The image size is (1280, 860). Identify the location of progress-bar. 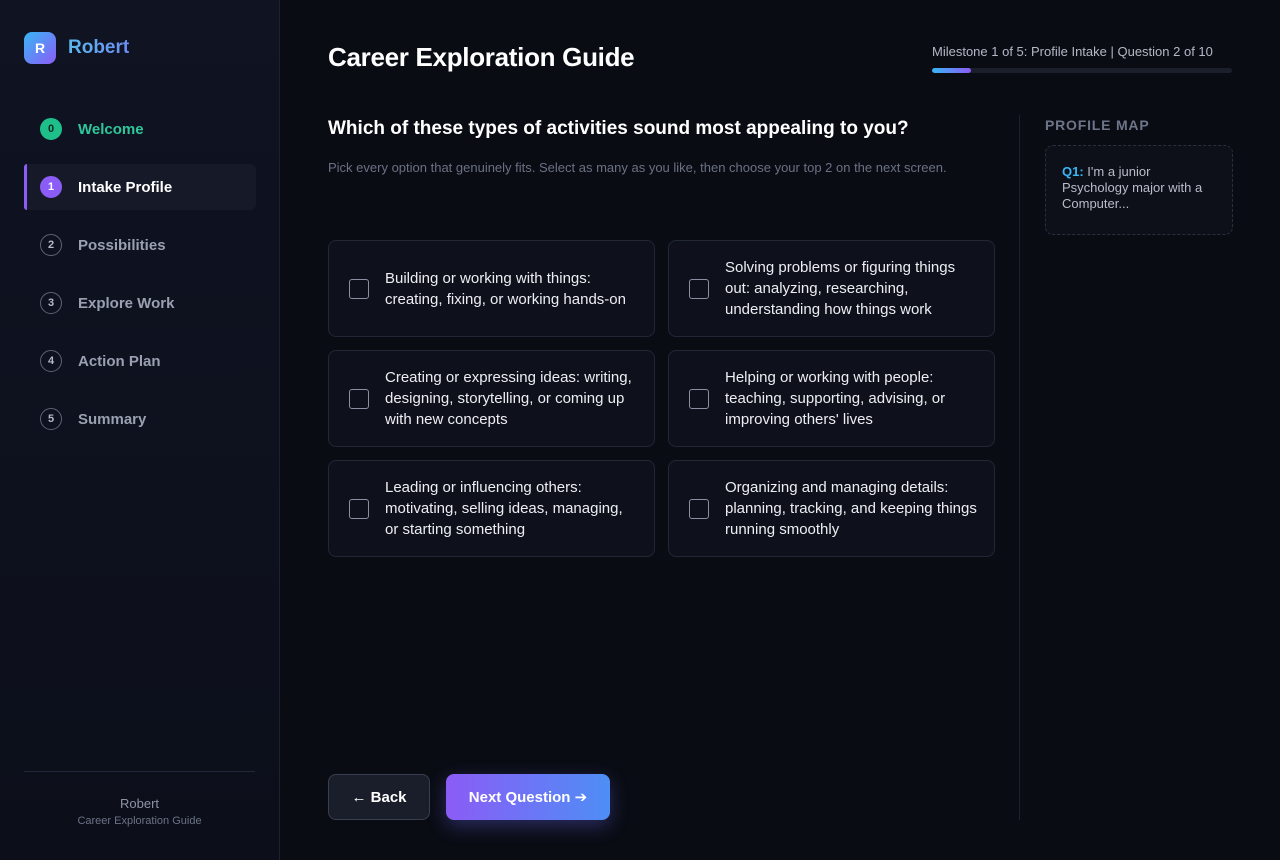
(1082, 70).